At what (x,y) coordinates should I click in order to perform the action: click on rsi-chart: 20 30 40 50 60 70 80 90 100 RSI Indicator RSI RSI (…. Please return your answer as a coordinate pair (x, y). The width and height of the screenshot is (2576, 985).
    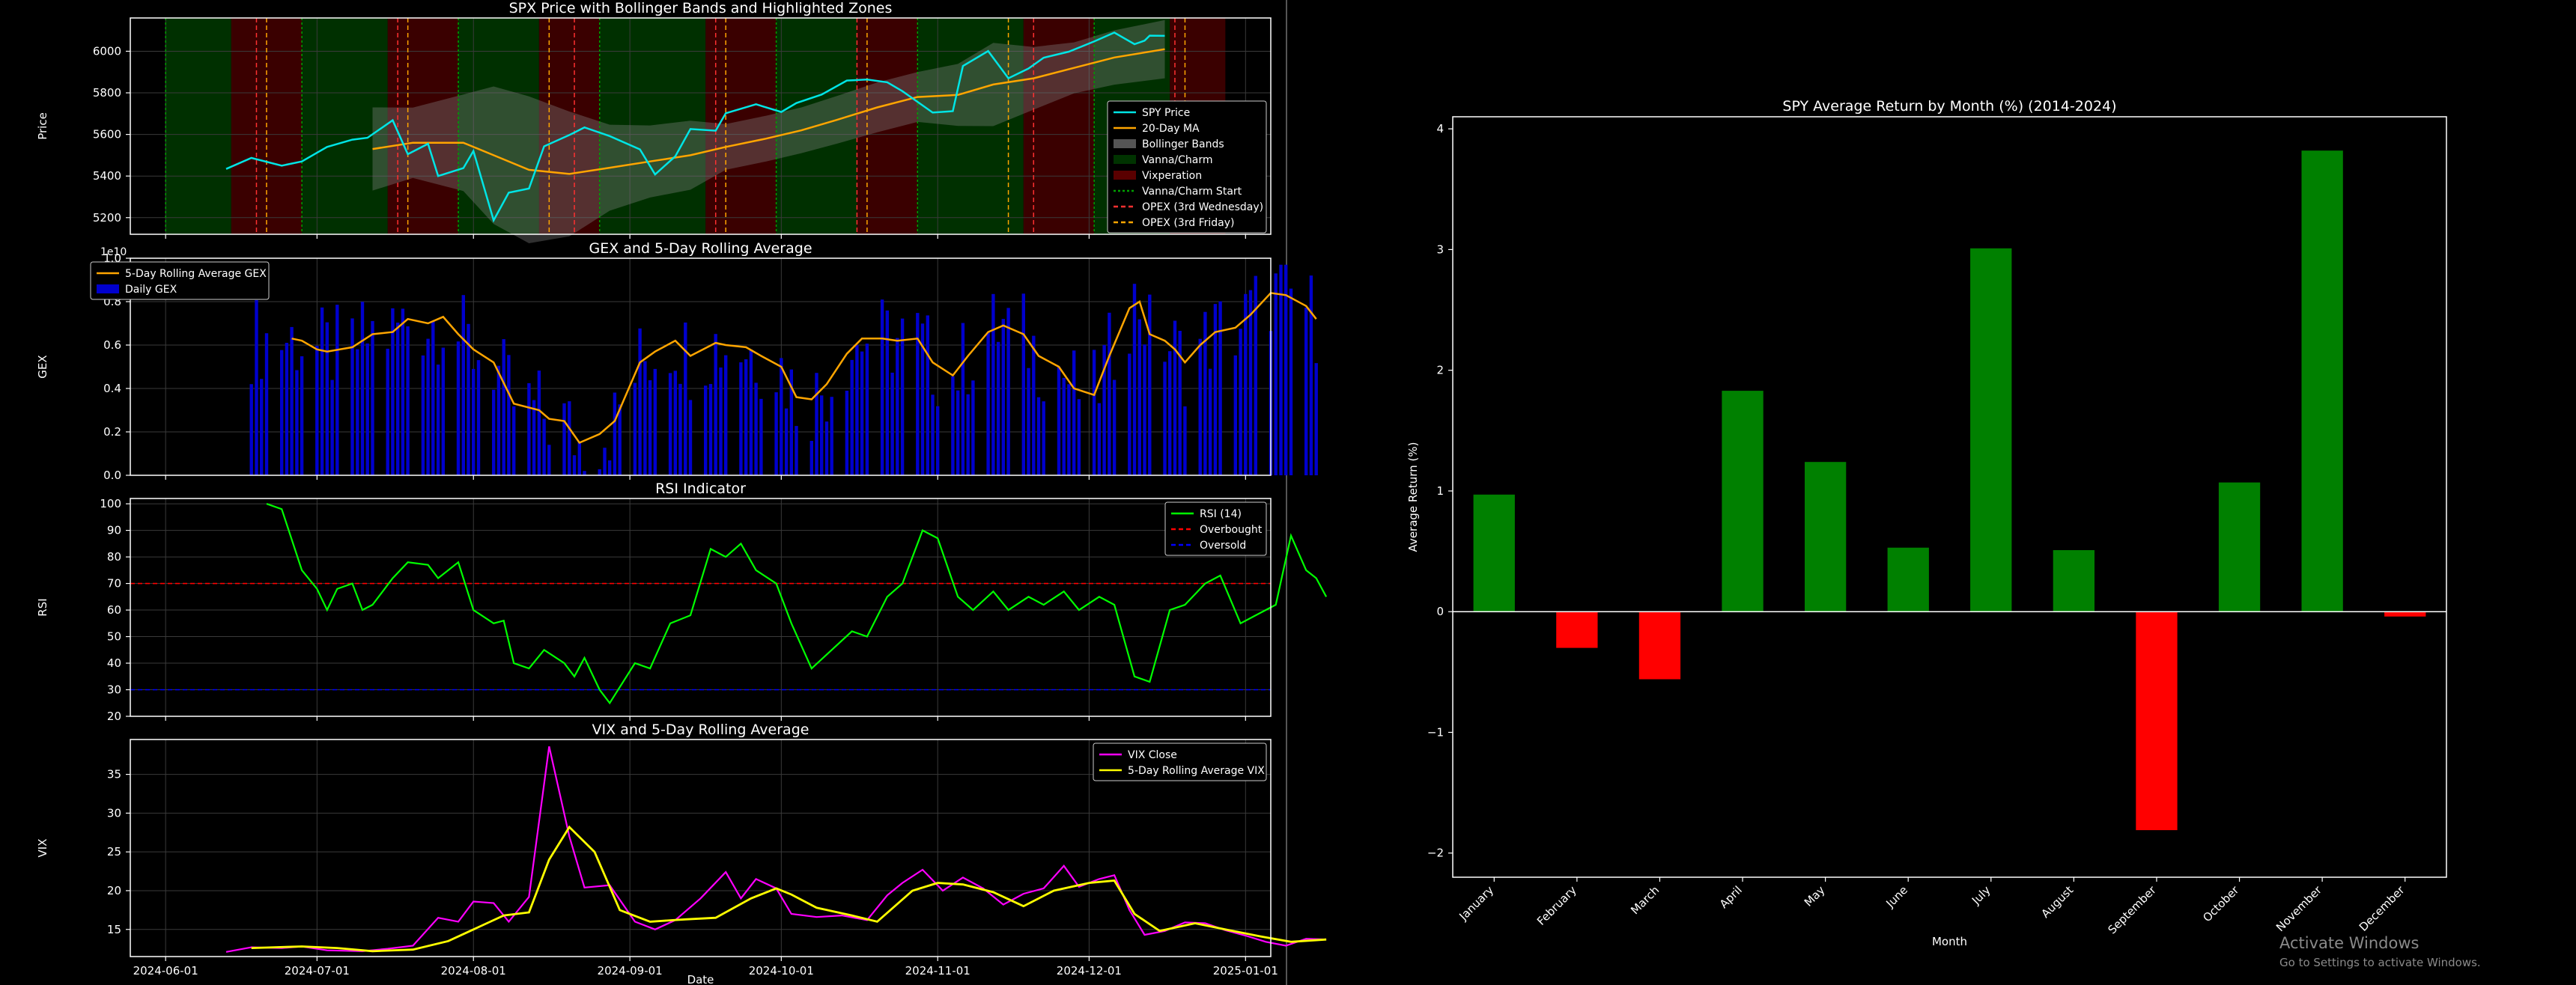
    Looking at the image, I should click on (682, 602).